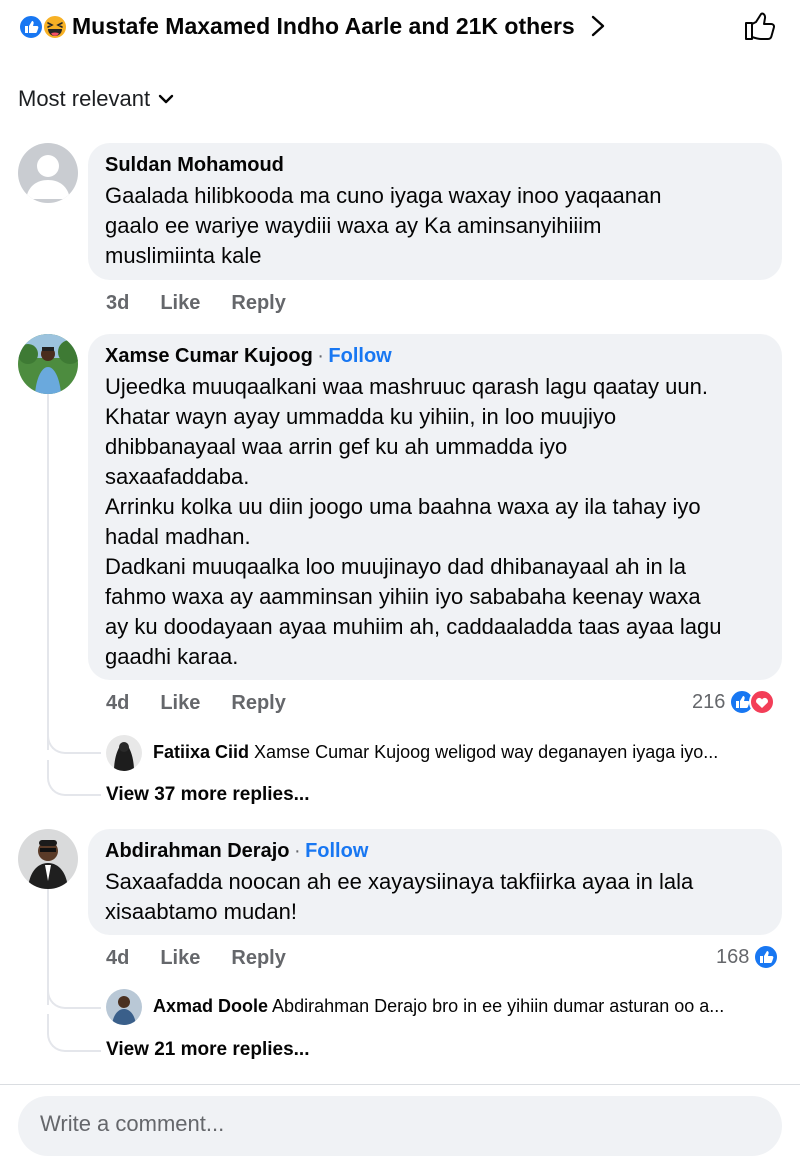 This screenshot has width=800, height=1156. Describe the element at coordinates (210, 1006) in the screenshot. I see `reply-author: Axmad Doole` at that location.